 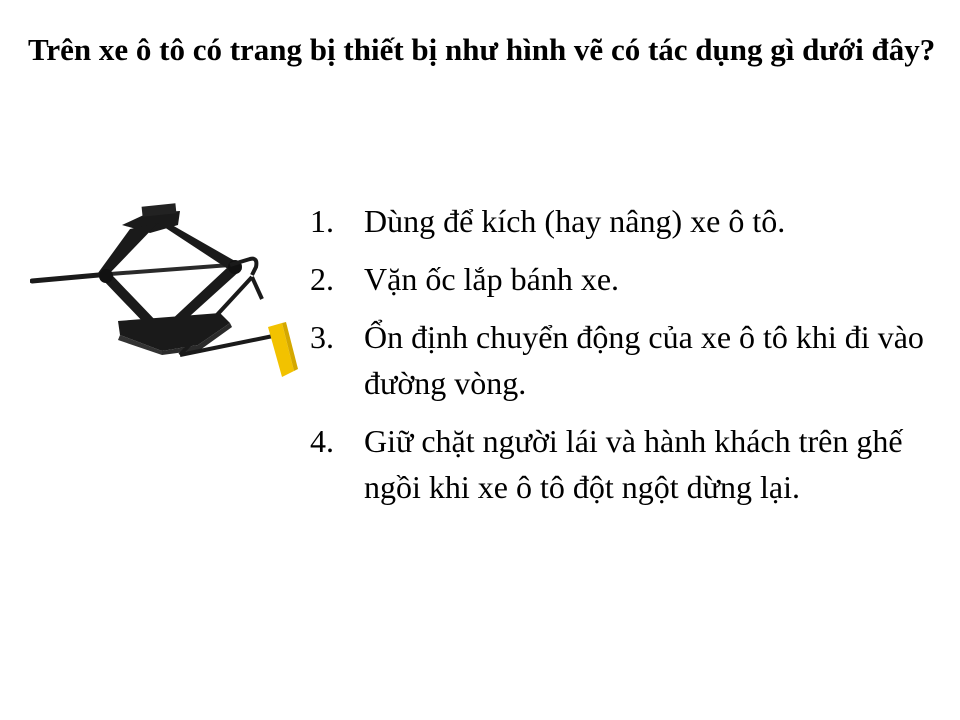 I want to click on answer-text: Dùng để kích (hay nâng) xe ô tô., so click(x=575, y=221).